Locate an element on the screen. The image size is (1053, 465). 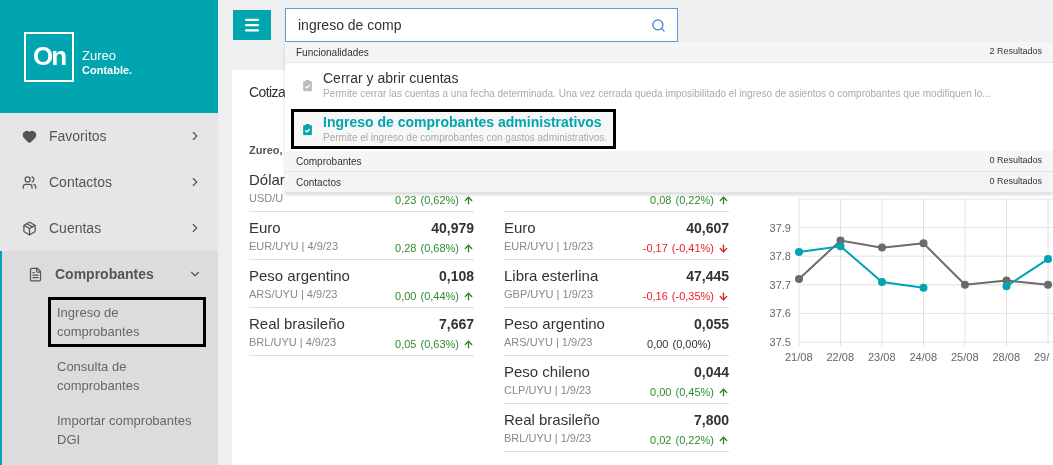
section-title: Funcionalidades is located at coordinates (332, 52).